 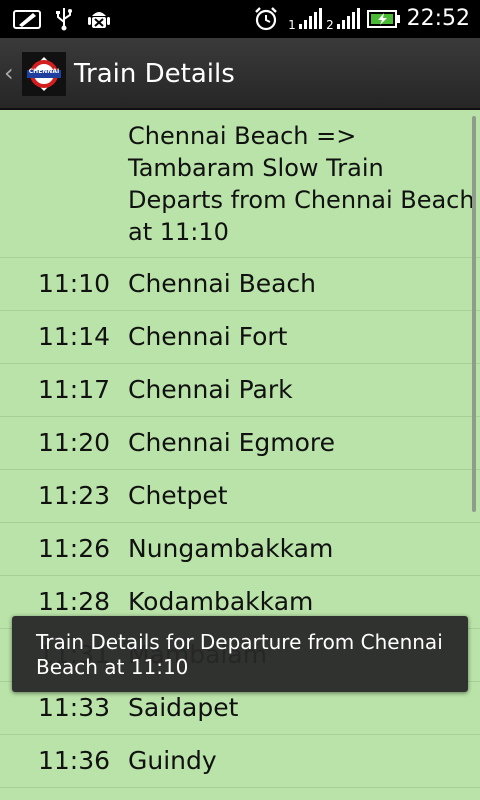 What do you see at coordinates (64, 19) in the screenshot?
I see `usb-icon` at bounding box center [64, 19].